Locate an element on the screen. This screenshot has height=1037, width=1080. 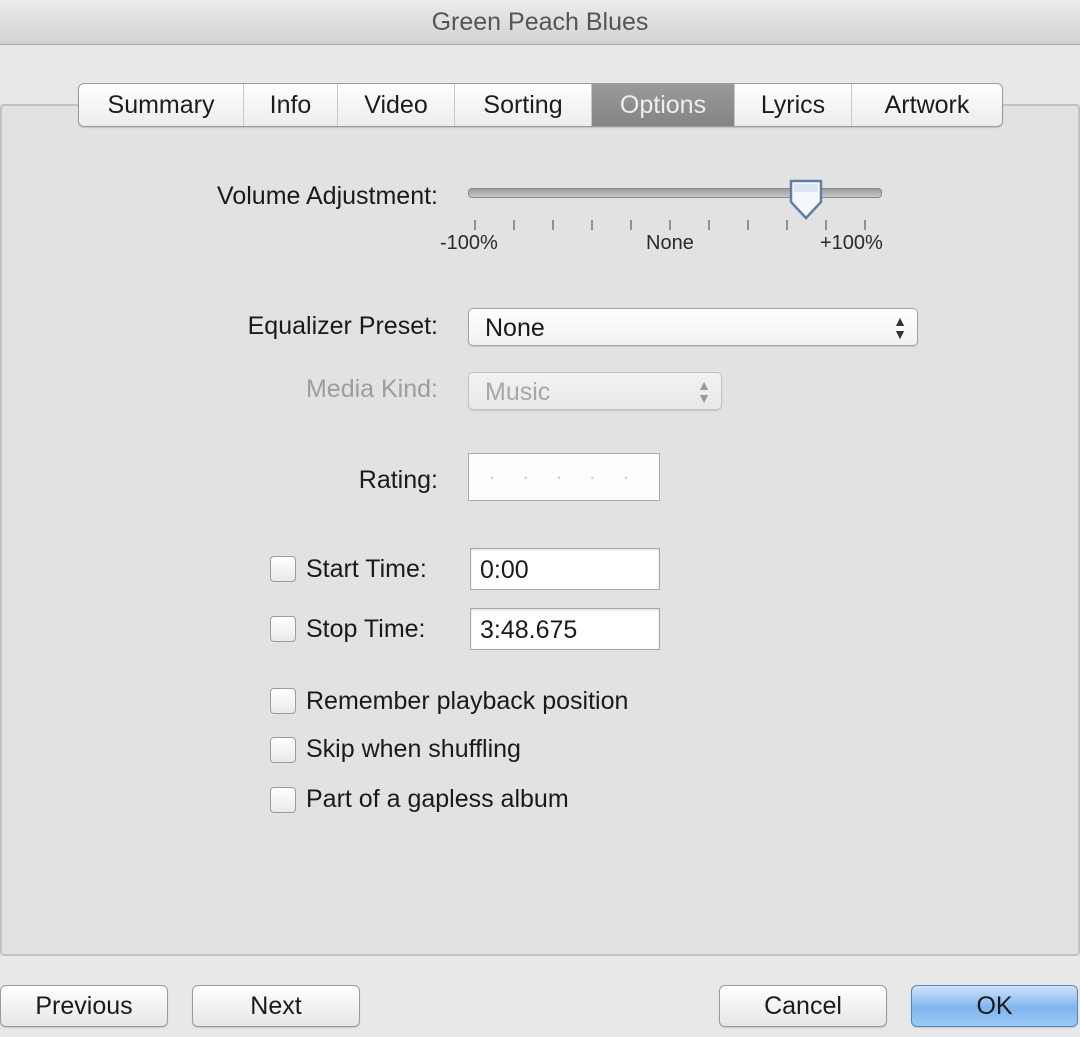
previous-button: Previous is located at coordinates (84, 1006).